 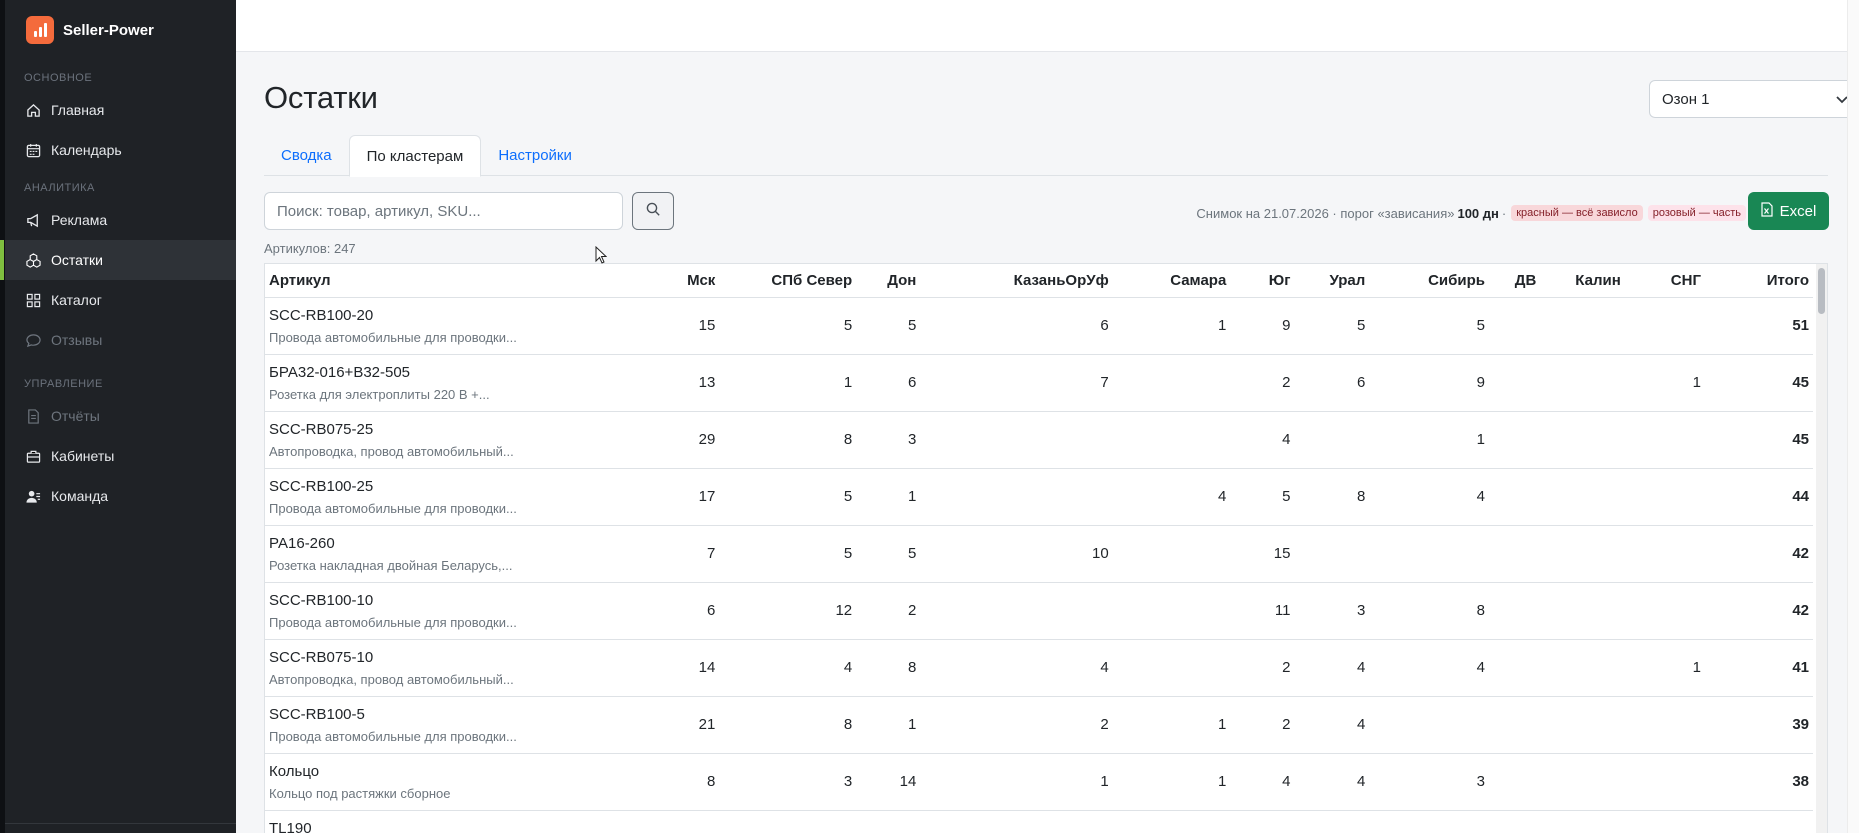 I want to click on sidebar-item-document: Отчёты, so click(x=120, y=416).